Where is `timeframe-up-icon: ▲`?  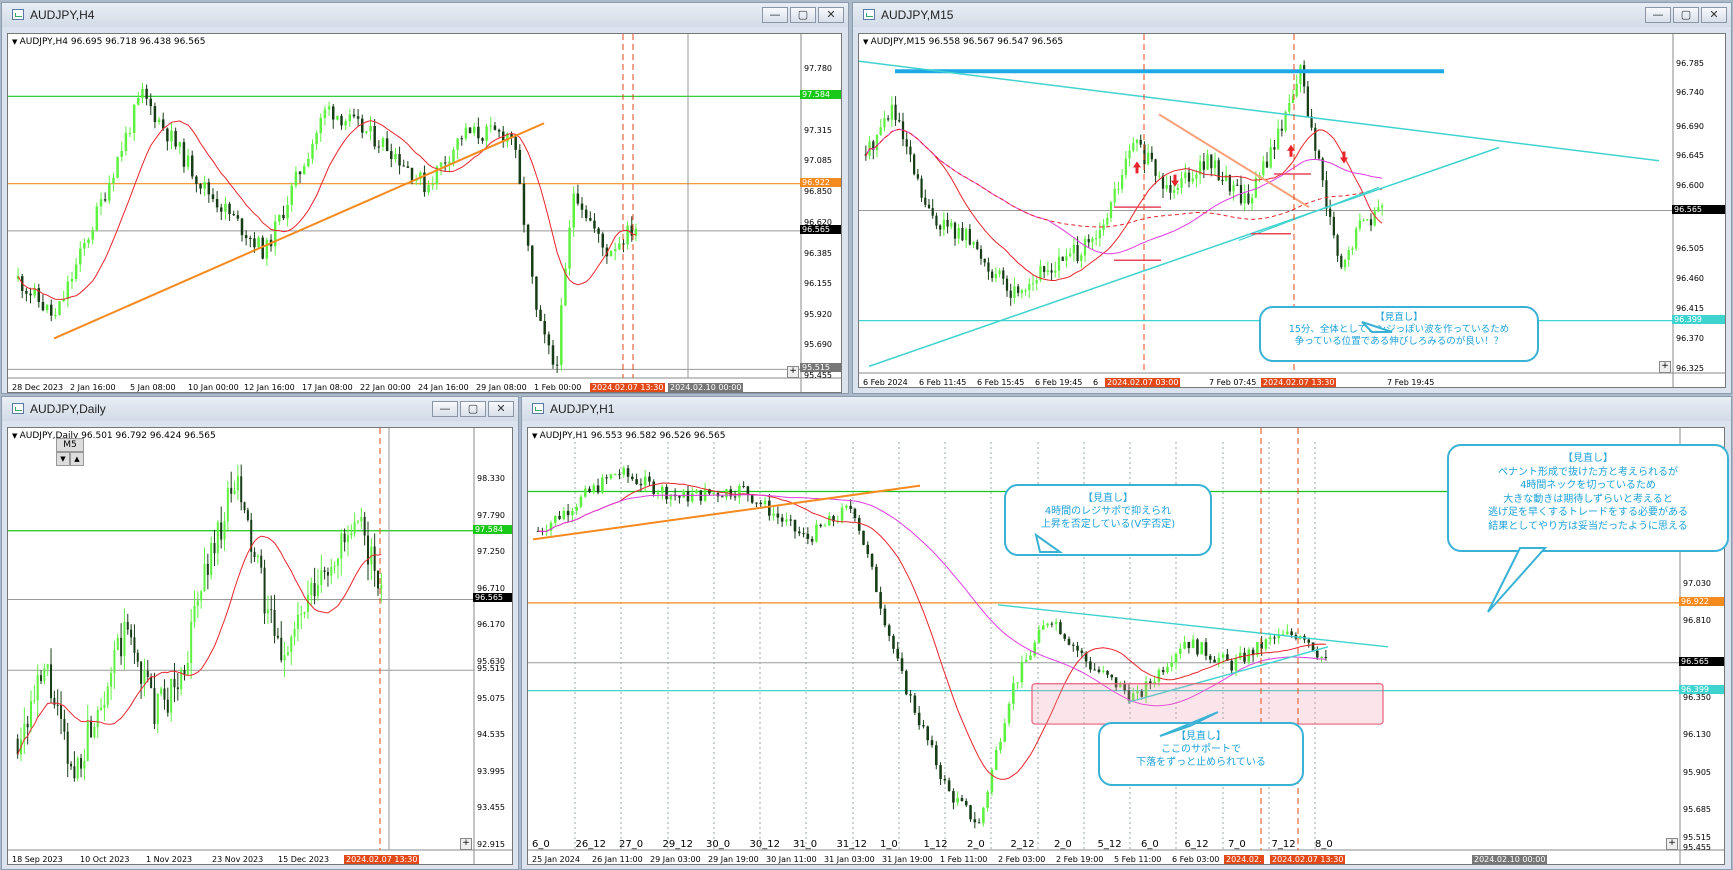
timeframe-up-icon: ▲ is located at coordinates (77, 459).